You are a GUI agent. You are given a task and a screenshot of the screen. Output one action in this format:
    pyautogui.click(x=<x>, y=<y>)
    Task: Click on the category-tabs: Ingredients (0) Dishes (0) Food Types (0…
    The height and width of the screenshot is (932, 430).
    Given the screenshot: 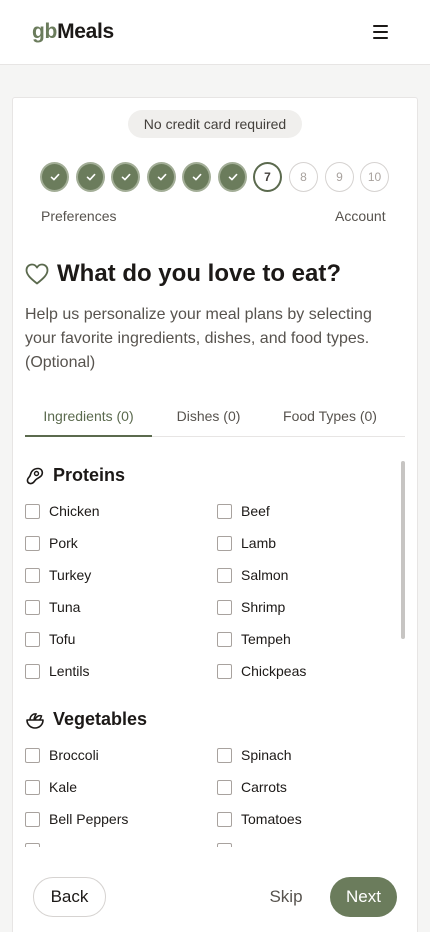 What is the action you would take?
    pyautogui.click(x=215, y=418)
    